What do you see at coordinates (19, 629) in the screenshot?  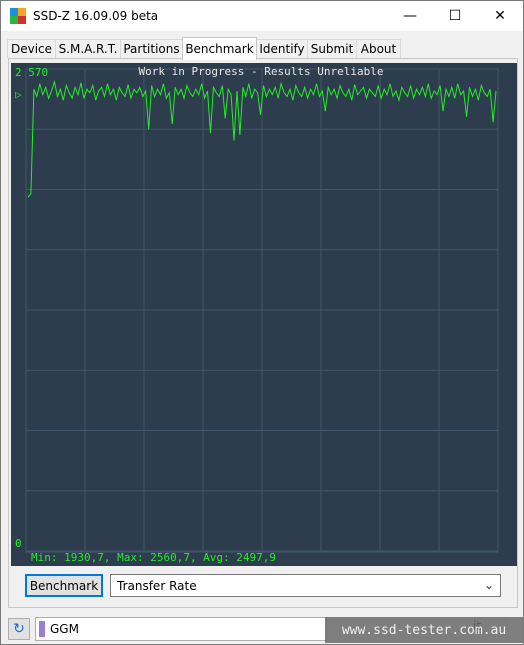 I see `refresh-icon: ↻` at bounding box center [19, 629].